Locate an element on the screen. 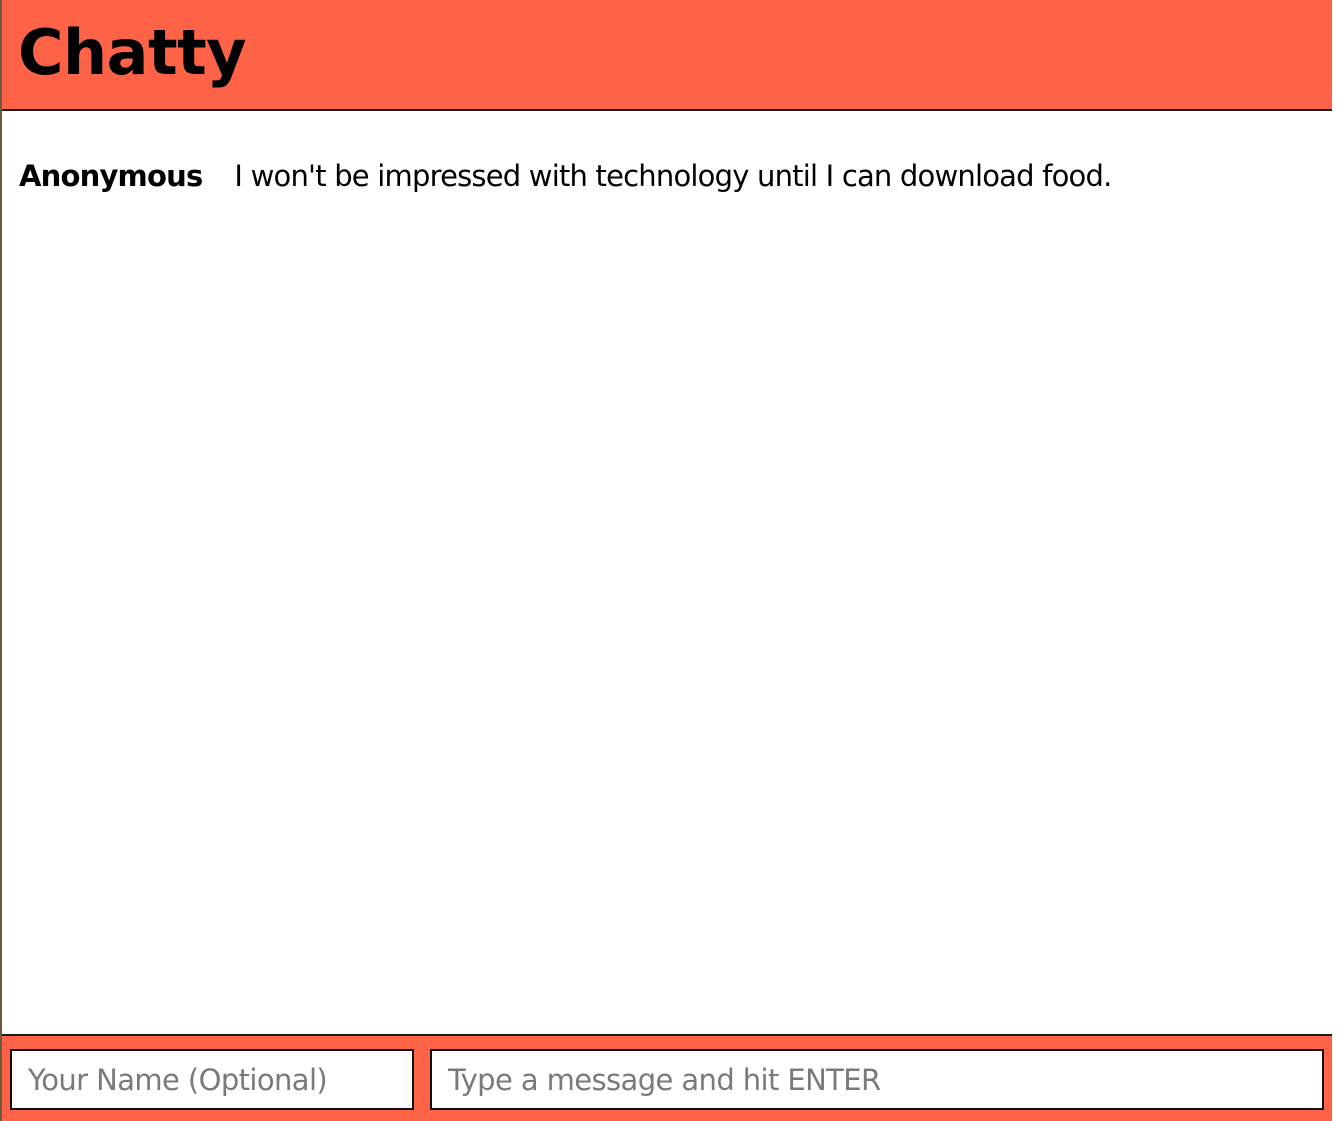 The width and height of the screenshot is (1337, 1121). message-author: Anonymous is located at coordinates (111, 176).